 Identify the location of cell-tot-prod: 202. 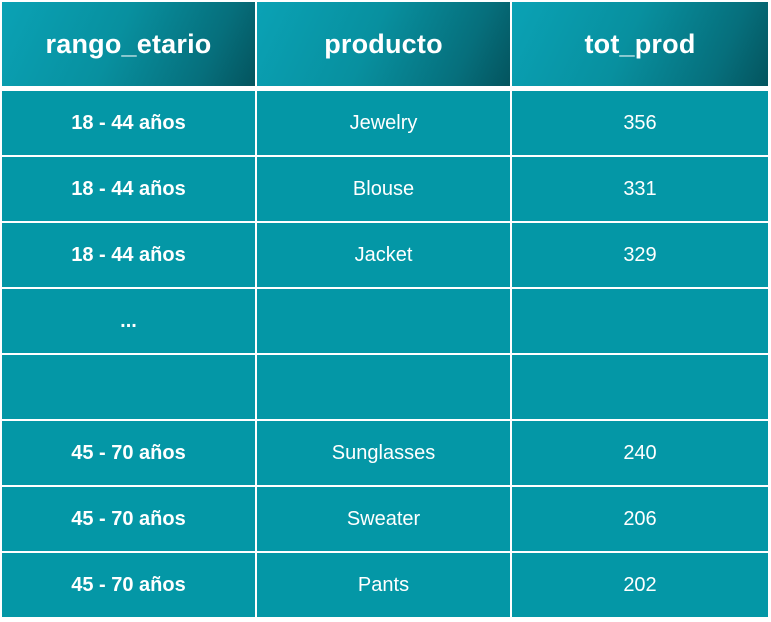
(640, 585).